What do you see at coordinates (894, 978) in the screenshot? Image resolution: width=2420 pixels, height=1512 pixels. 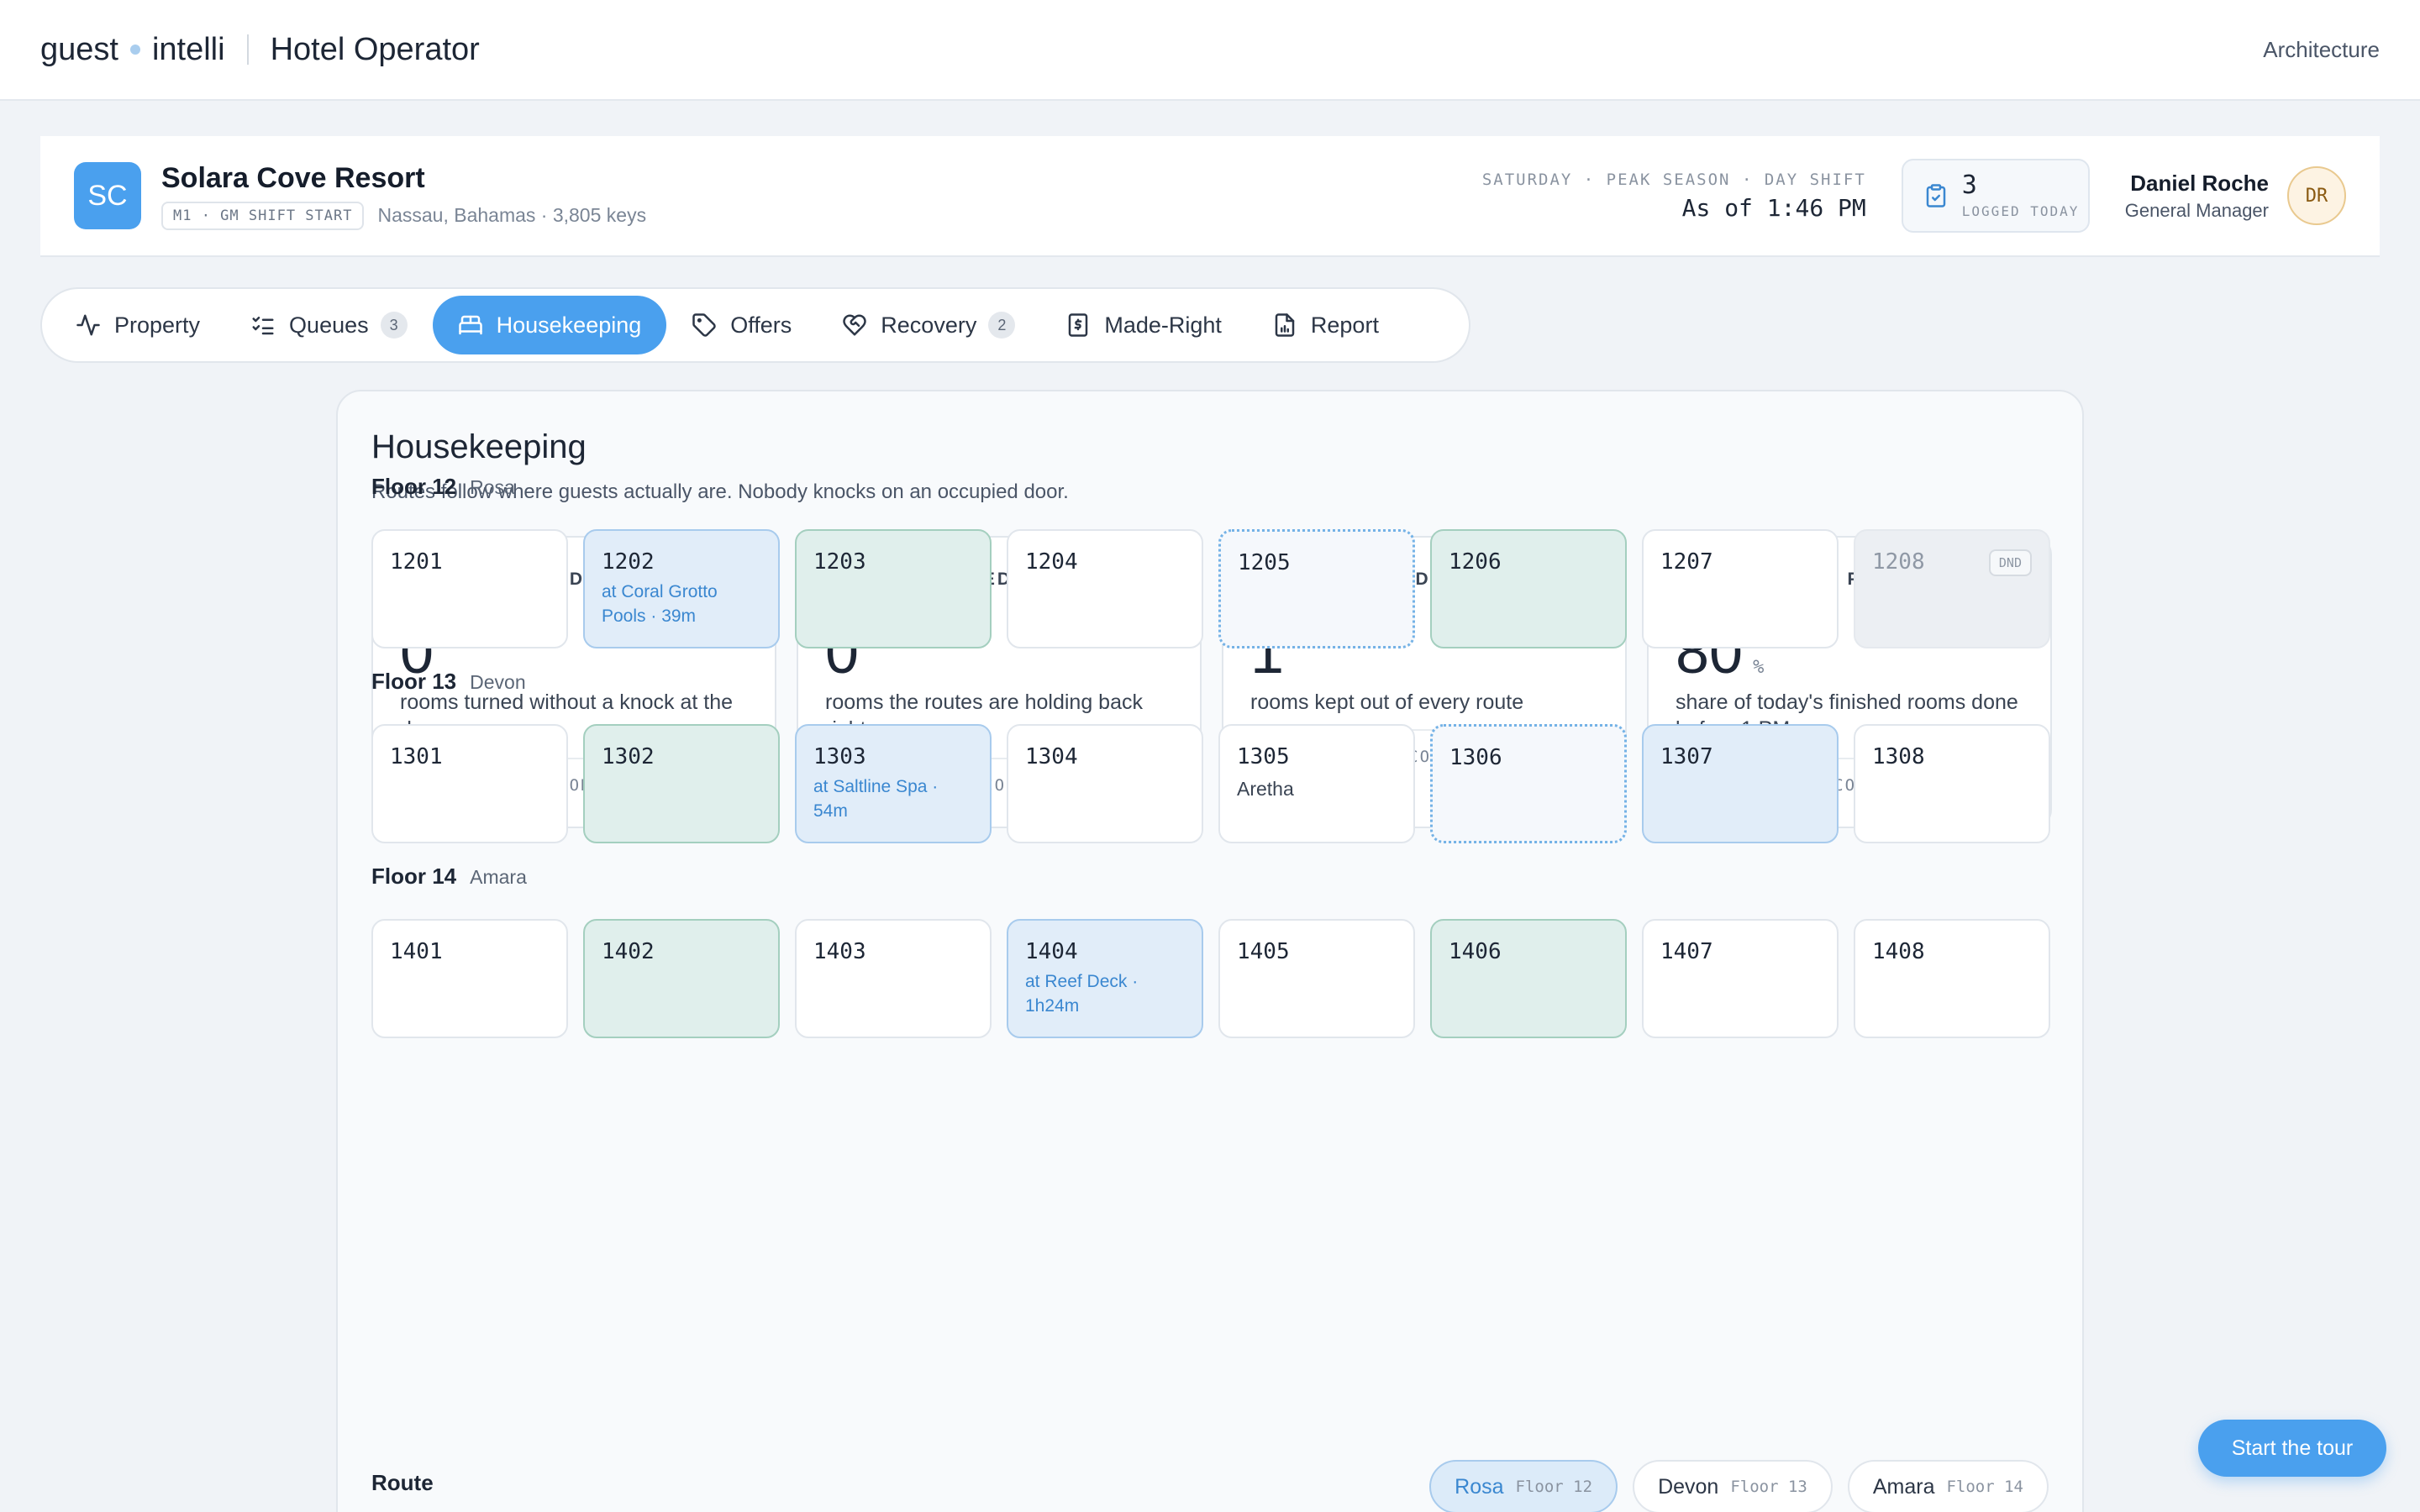 I see `room-tile: 1403` at bounding box center [894, 978].